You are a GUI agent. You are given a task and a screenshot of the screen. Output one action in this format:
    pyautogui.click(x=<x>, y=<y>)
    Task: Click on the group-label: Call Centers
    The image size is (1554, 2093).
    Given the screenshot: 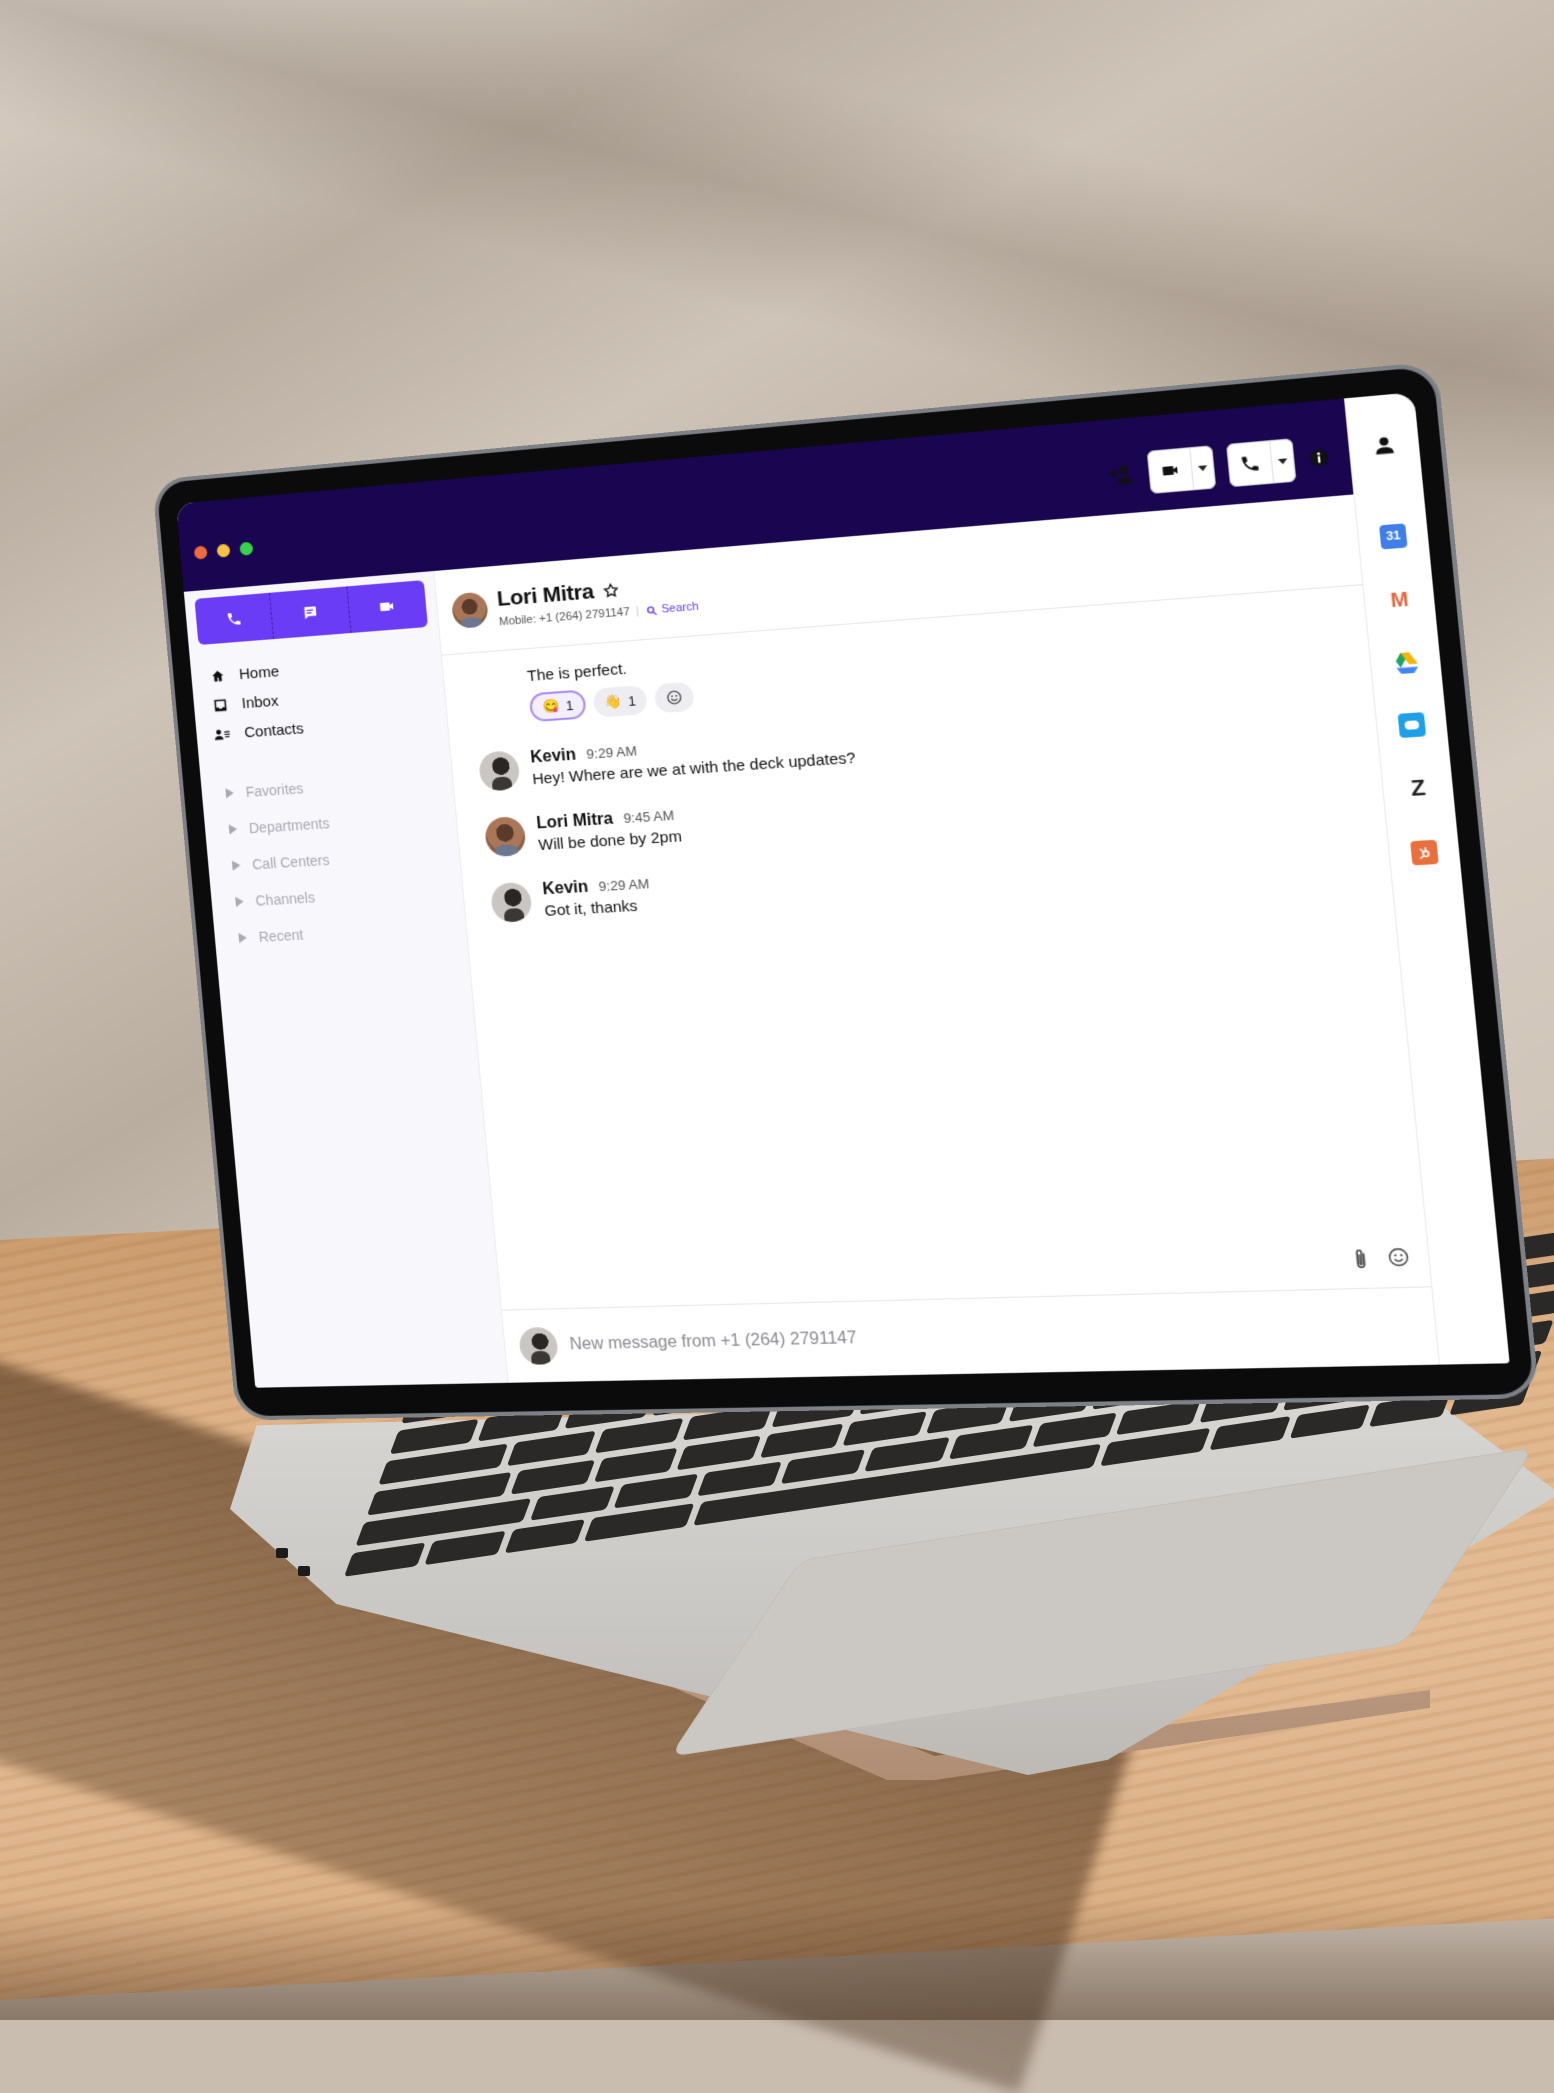 What is the action you would take?
    pyautogui.click(x=291, y=862)
    